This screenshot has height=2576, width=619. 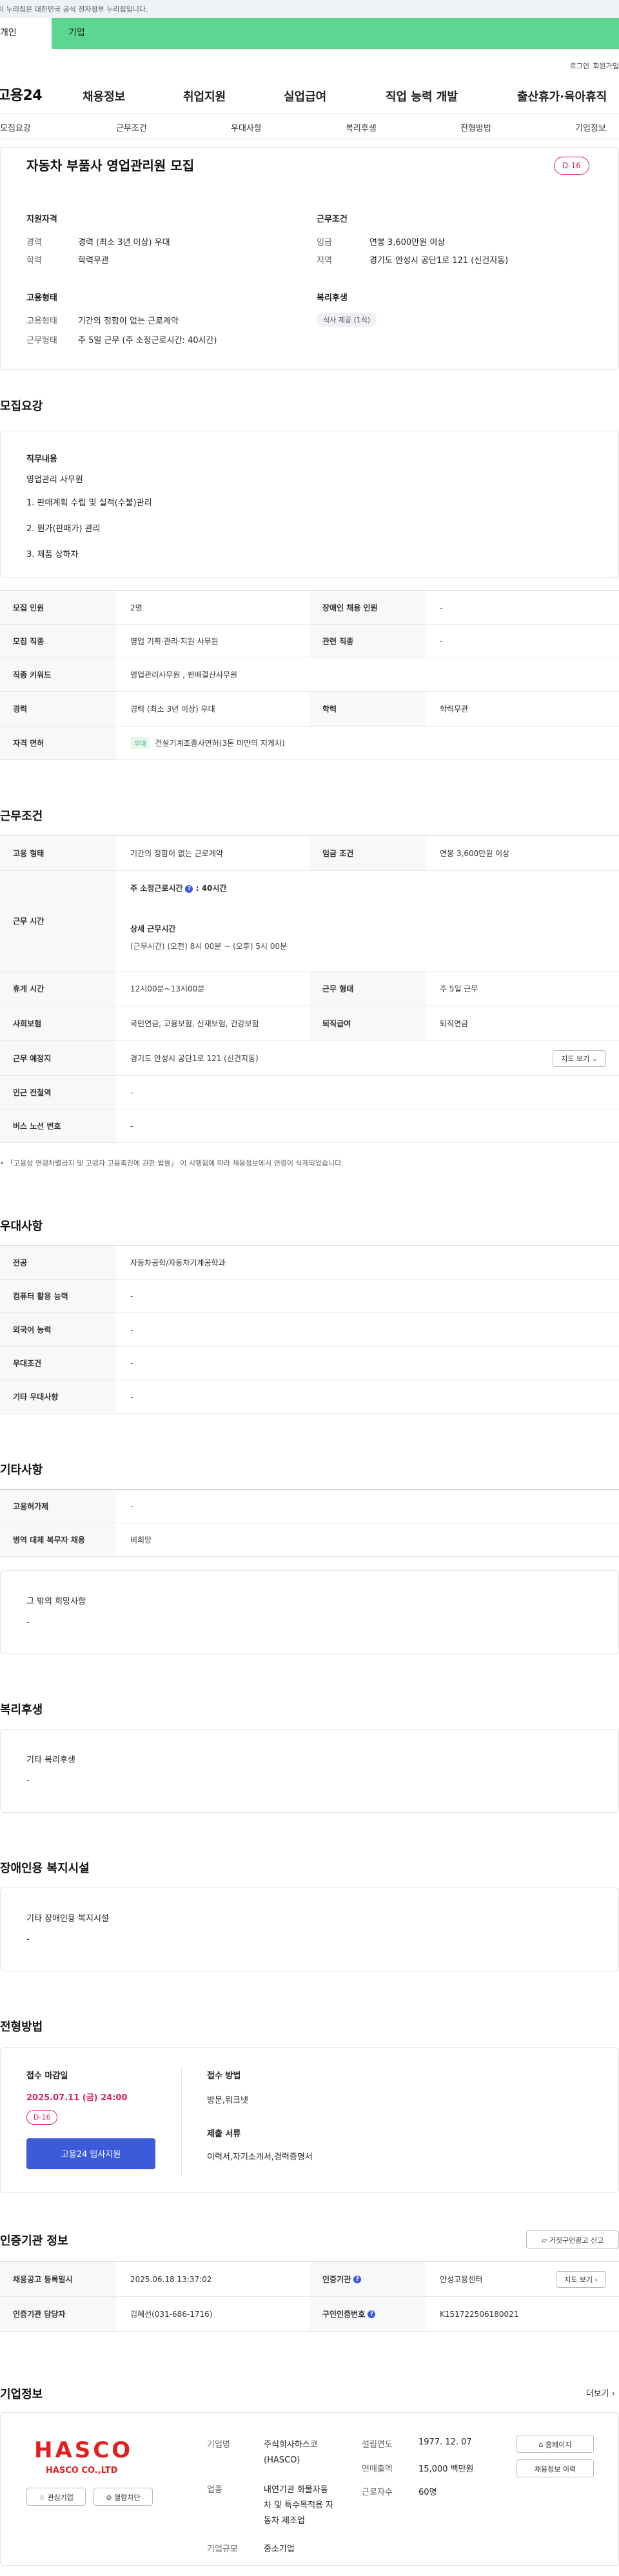 I want to click on disabled-box: 기타 장애인용 복지시설 -, so click(x=309, y=1929).